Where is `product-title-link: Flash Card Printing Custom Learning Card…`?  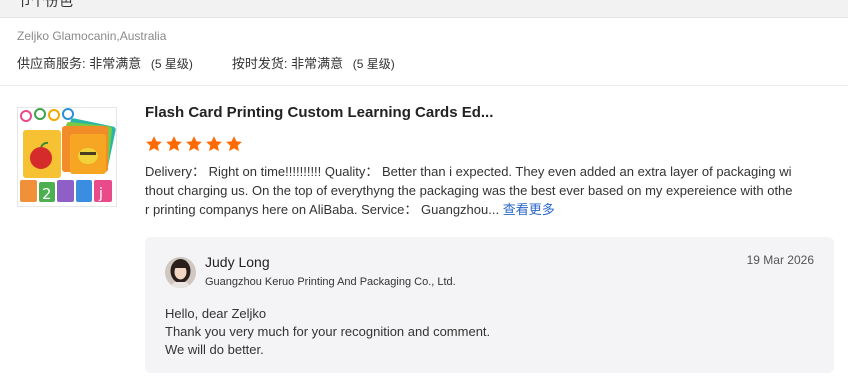
product-title-link: Flash Card Printing Custom Learning Card… is located at coordinates (319, 112).